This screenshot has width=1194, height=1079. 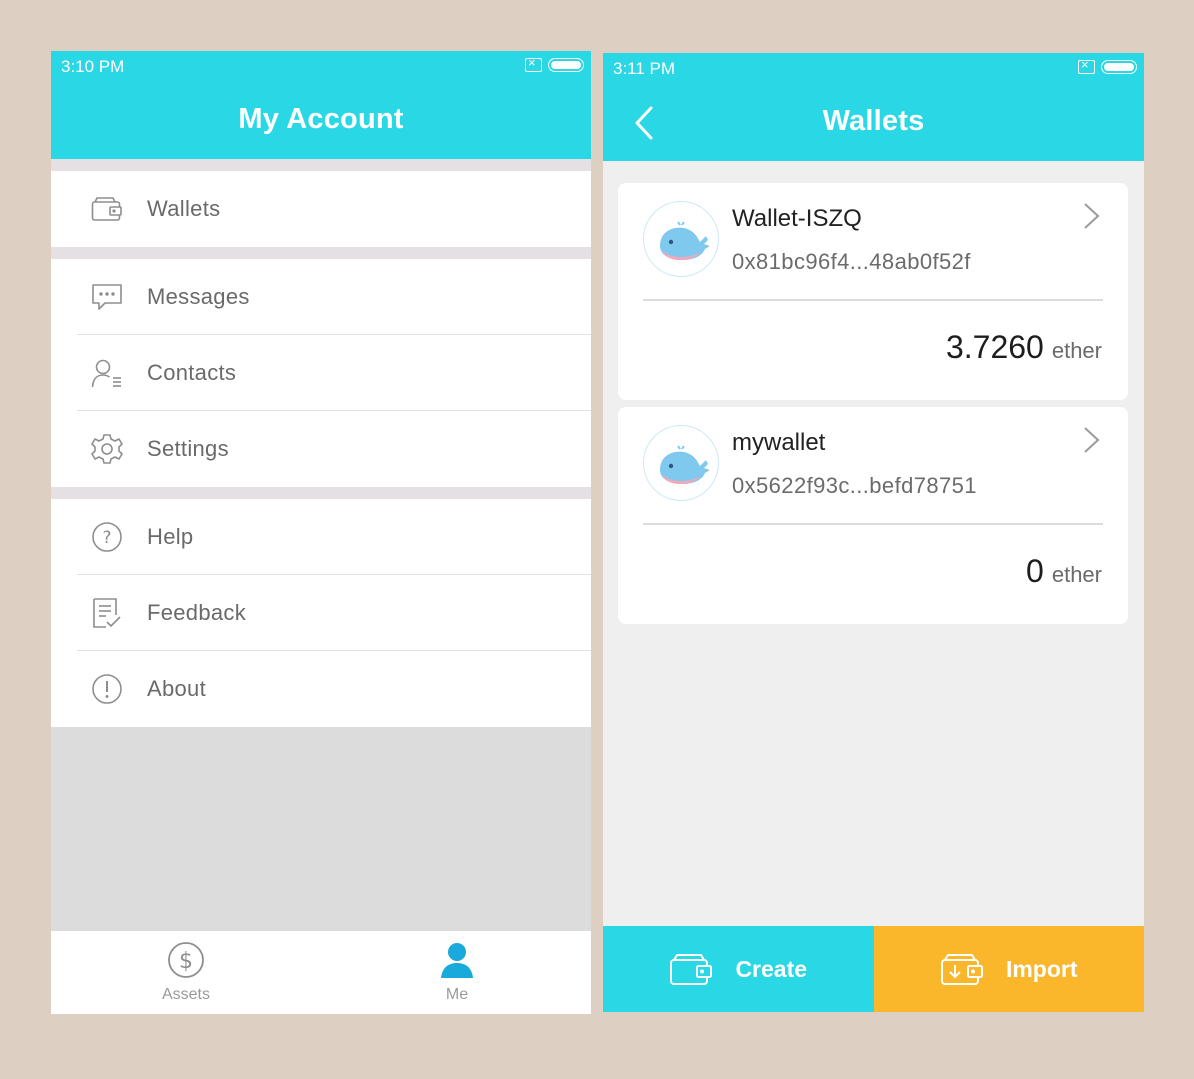 What do you see at coordinates (321, 972) in the screenshot?
I see `bottom-tab-bar: $ Assets Me` at bounding box center [321, 972].